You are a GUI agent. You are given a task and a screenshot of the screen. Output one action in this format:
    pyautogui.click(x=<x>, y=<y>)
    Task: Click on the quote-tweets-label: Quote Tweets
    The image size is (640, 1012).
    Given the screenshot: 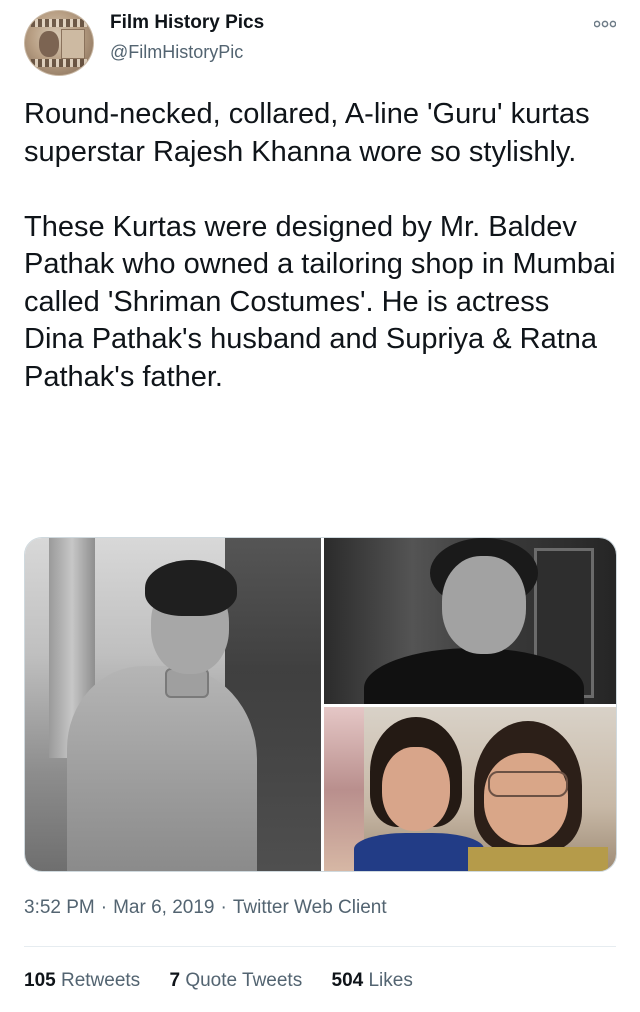 What is the action you would take?
    pyautogui.click(x=244, y=980)
    